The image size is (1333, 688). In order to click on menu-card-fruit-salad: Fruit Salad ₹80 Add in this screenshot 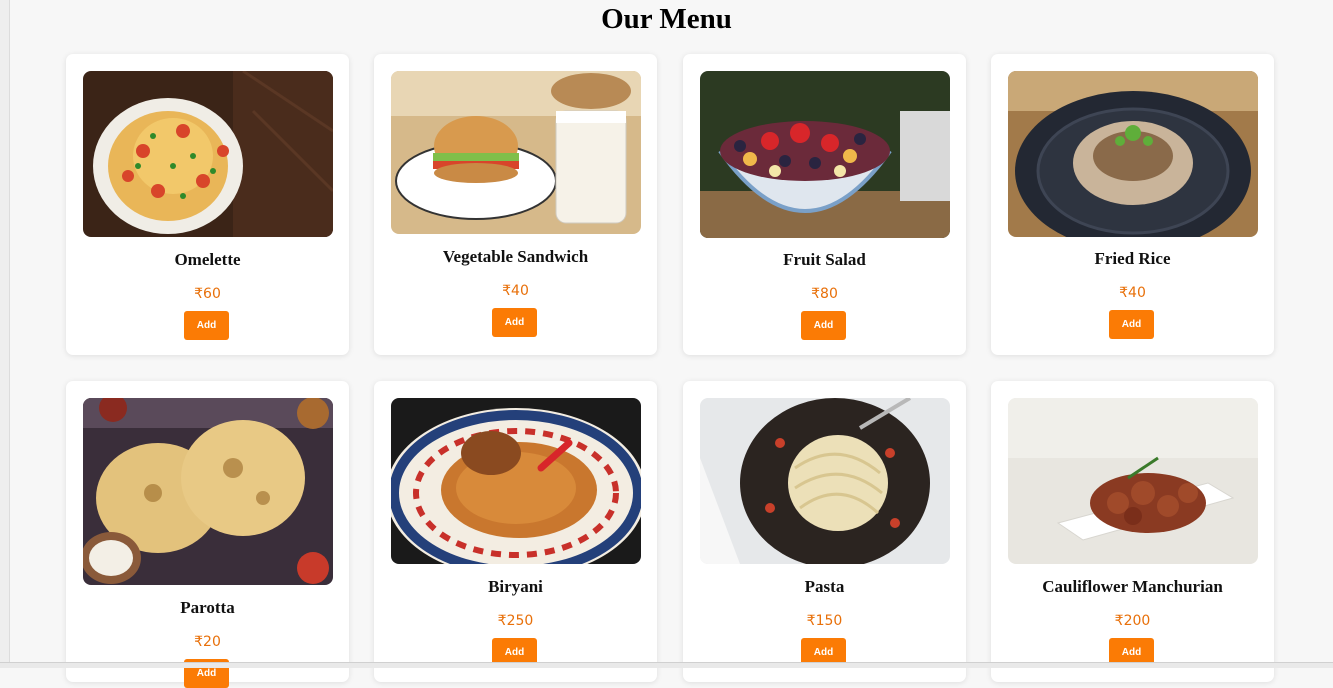, I will do `click(824, 204)`.